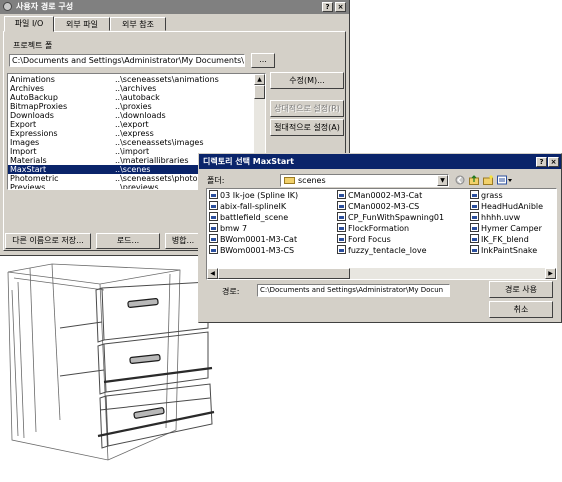 This screenshot has height=482, width=562. I want to click on path-value: ..\express, so click(134, 133).